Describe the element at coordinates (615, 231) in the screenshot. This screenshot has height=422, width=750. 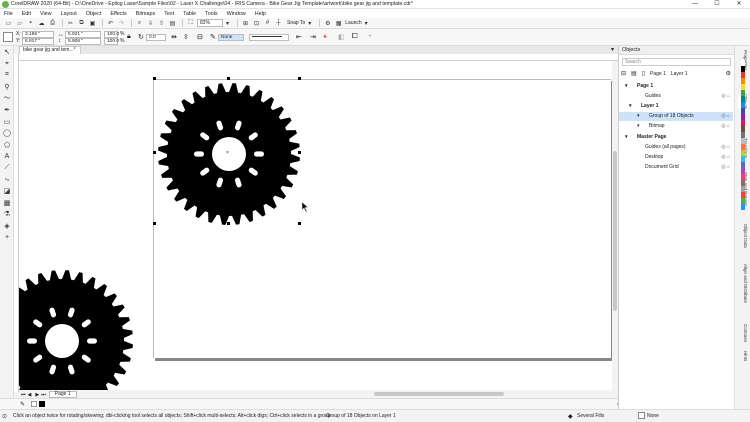
I see `vertical-scroll-thumb` at that location.